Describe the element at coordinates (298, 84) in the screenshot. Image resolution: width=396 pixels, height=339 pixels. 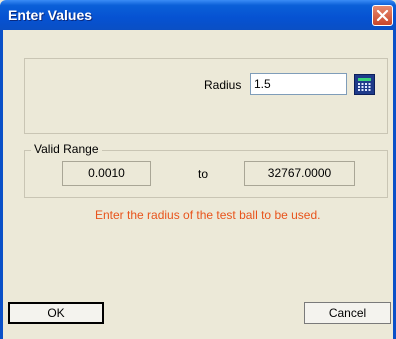
I see `radius-input` at that location.